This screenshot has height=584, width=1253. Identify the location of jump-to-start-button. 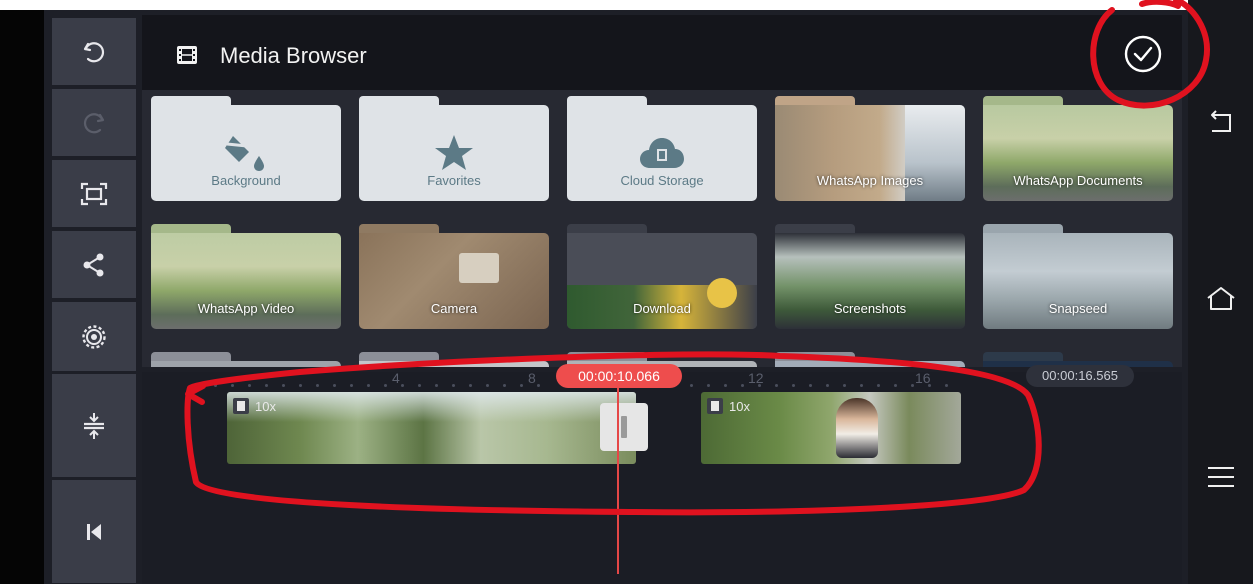
(94, 531).